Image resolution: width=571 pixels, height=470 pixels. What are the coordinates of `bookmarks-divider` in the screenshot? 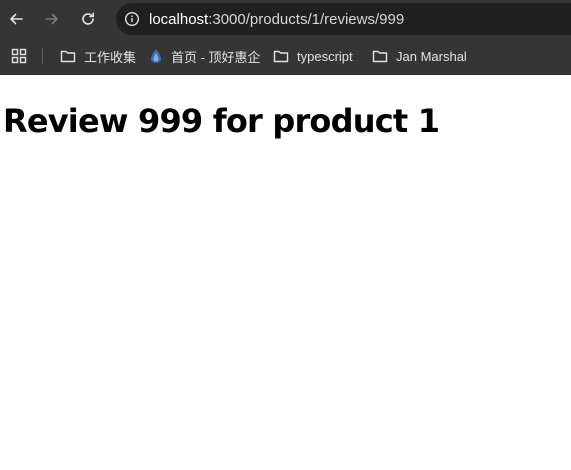 It's located at (42, 56).